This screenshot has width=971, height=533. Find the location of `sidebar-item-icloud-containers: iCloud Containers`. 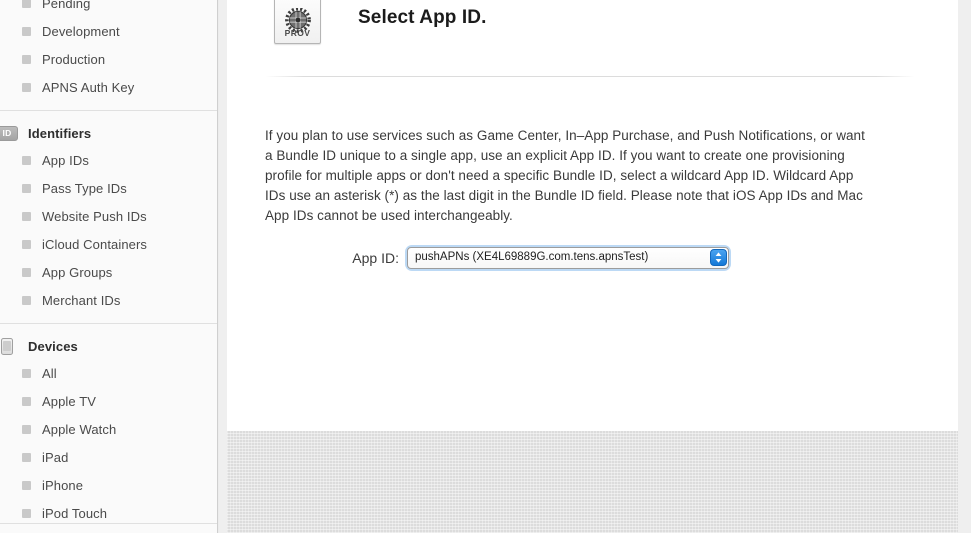

sidebar-item-icloud-containers: iCloud Containers is located at coordinates (108, 244).